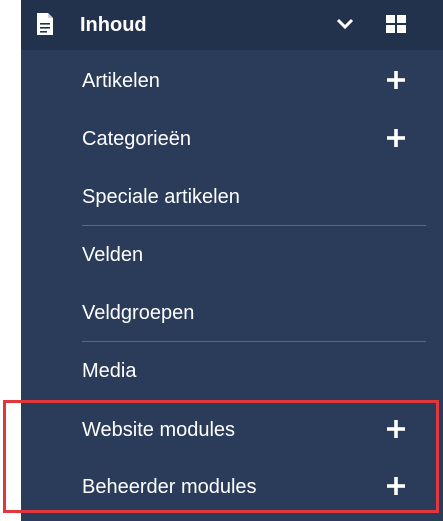 The height and width of the screenshot is (521, 443). I want to click on menu-item-website-modules: Website modules, so click(232, 430).